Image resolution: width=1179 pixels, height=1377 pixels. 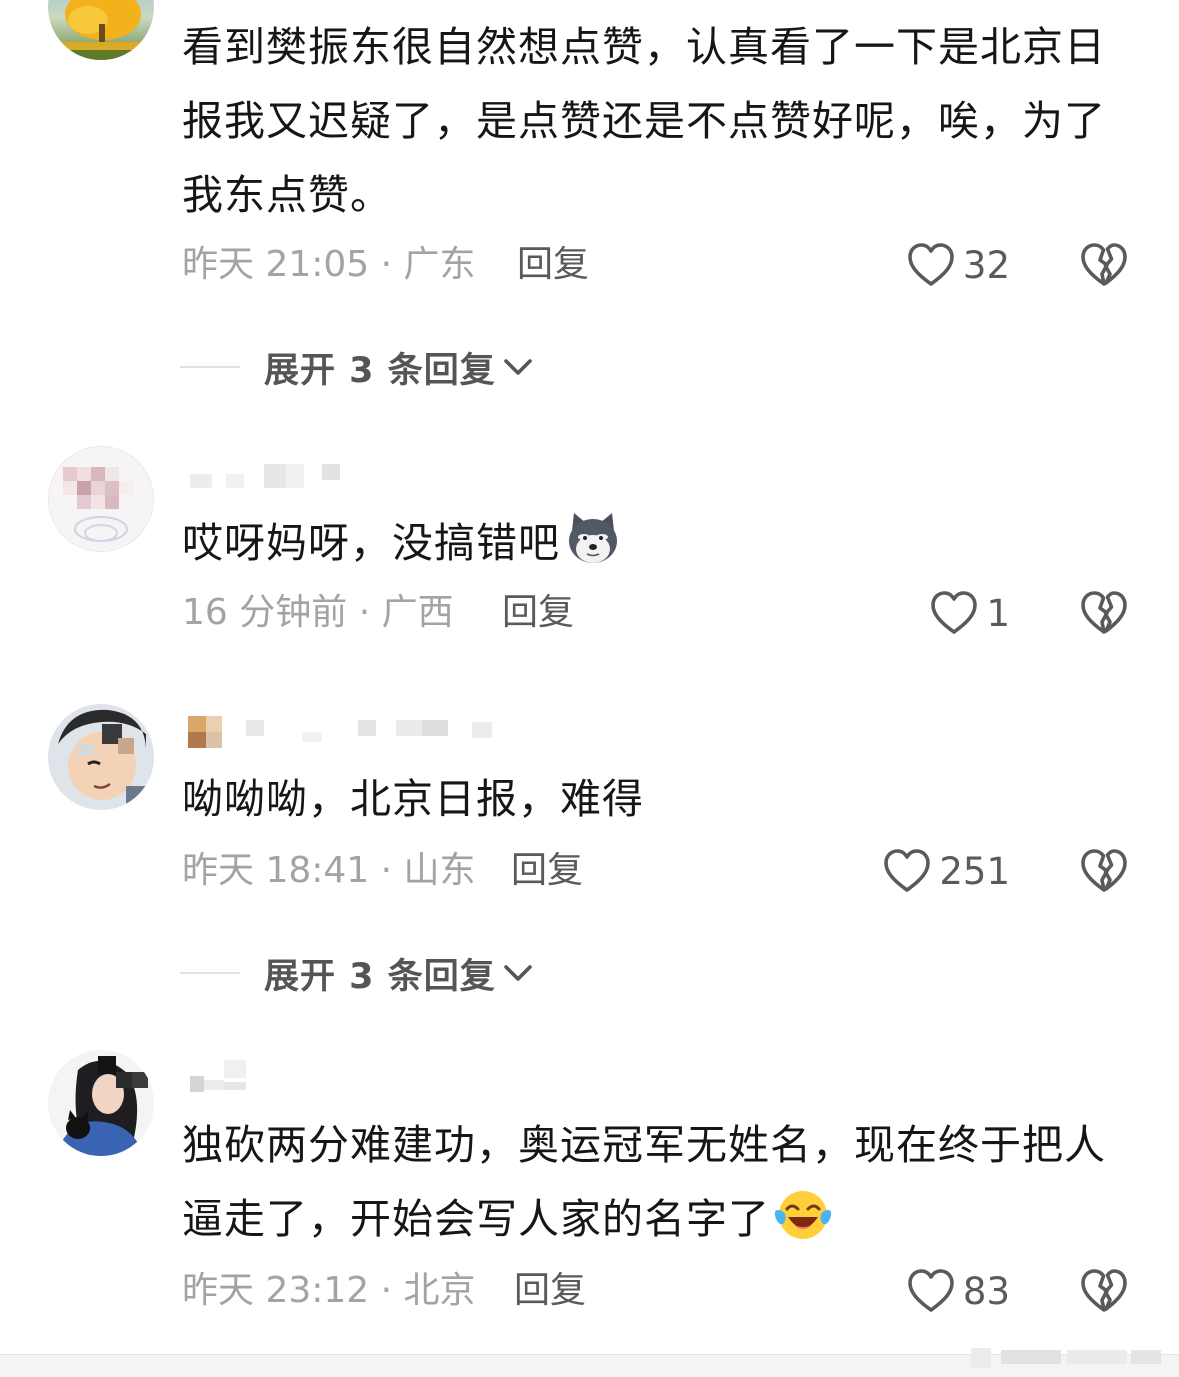 I want to click on like-button: 1, so click(x=955, y=613).